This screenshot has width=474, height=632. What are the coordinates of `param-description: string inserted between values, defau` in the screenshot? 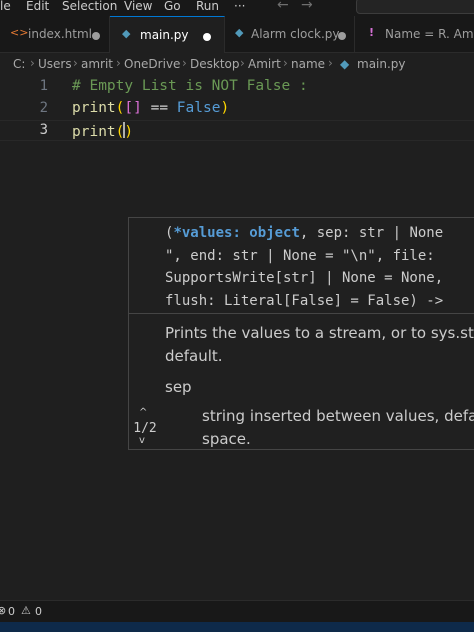 It's located at (338, 416).